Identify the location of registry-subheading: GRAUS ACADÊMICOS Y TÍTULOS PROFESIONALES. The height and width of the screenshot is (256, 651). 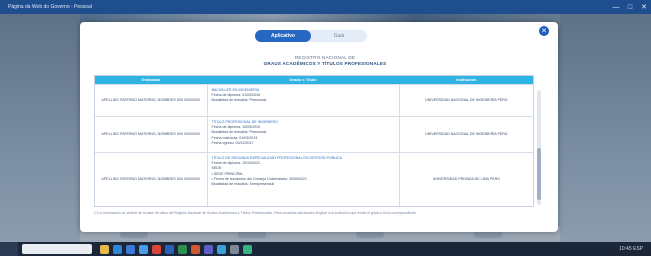
(325, 63).